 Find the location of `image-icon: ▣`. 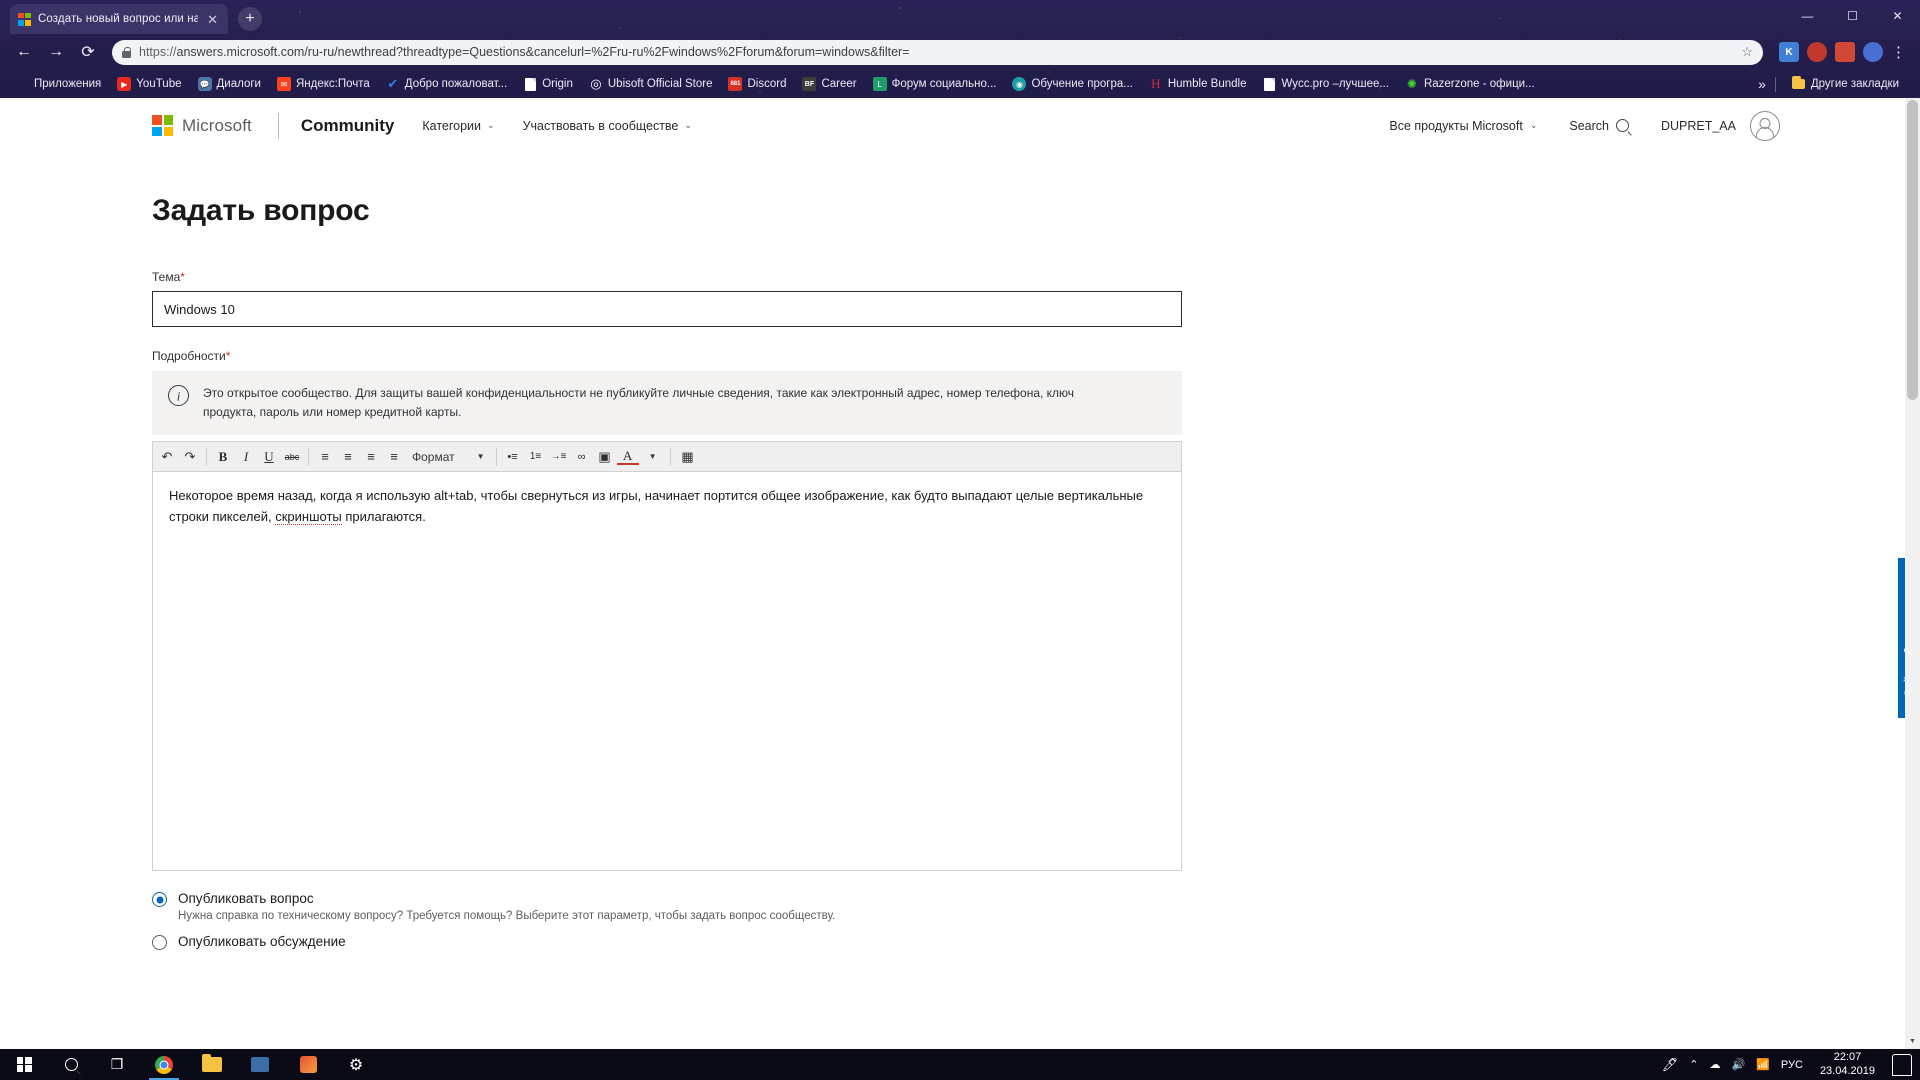

image-icon: ▣ is located at coordinates (605, 457).